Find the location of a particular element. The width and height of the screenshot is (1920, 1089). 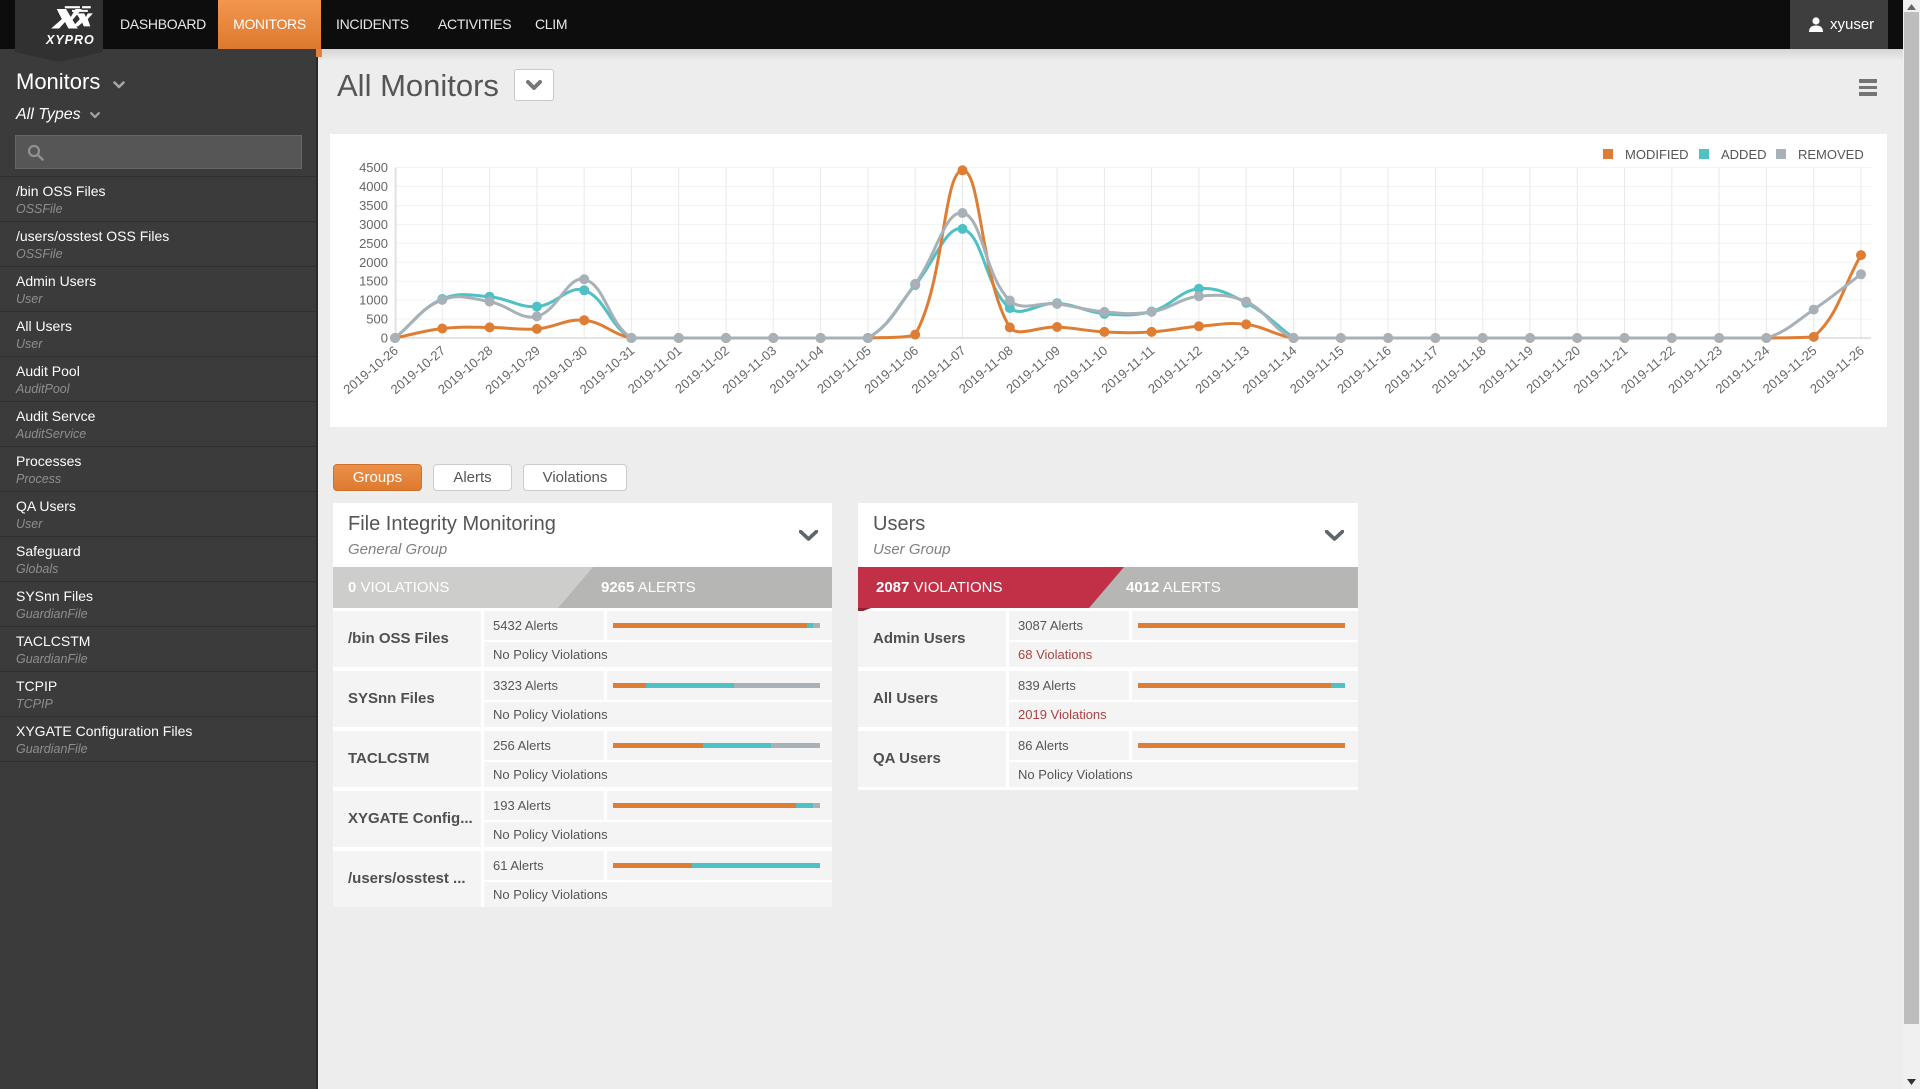

svg-text: 2000 is located at coordinates (373, 262).